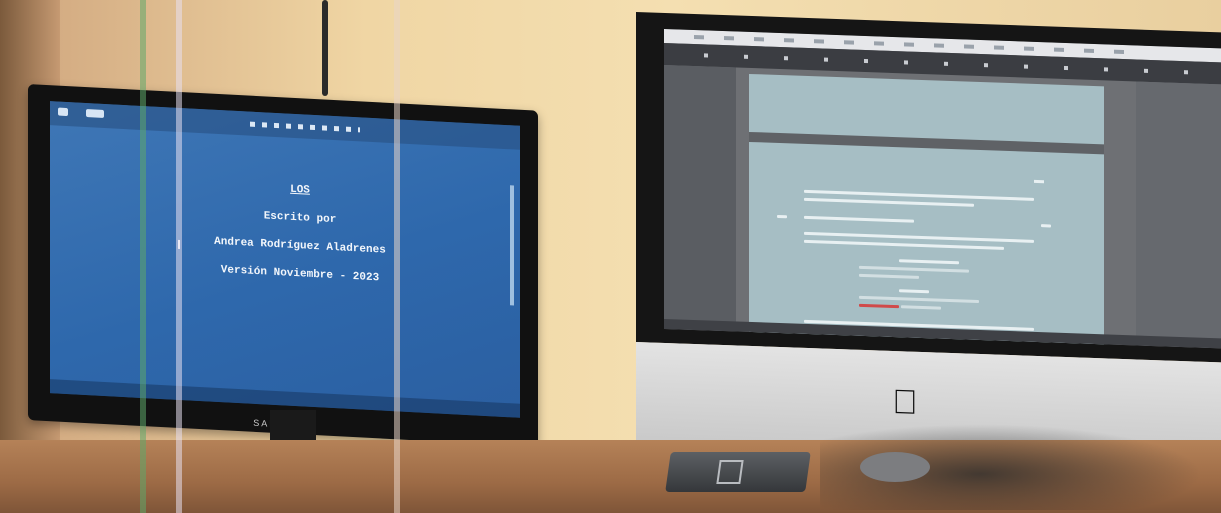 This screenshot has width=1221, height=513. What do you see at coordinates (1039, 181) in the screenshot?
I see `page-number` at bounding box center [1039, 181].